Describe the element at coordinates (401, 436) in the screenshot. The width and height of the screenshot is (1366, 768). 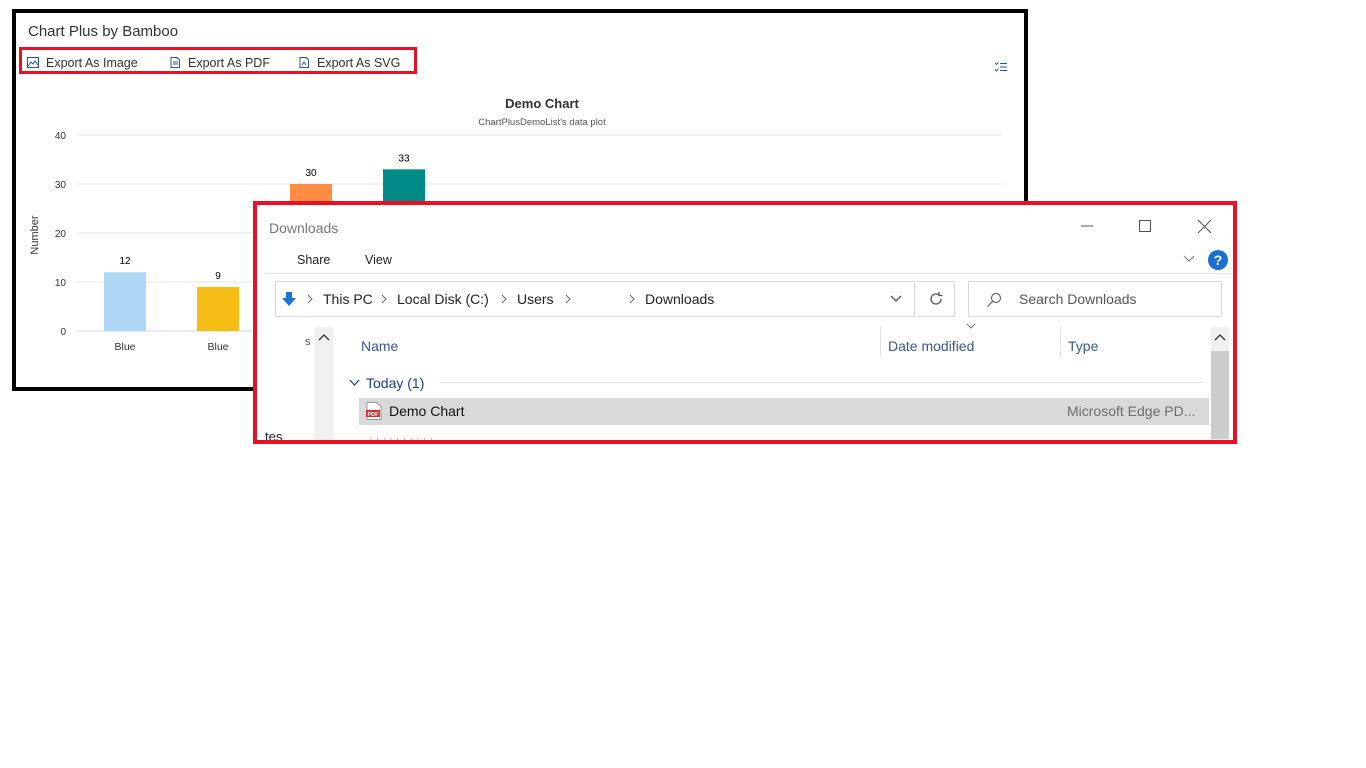
I see `list-item: · · · · · · · · · ·` at that location.